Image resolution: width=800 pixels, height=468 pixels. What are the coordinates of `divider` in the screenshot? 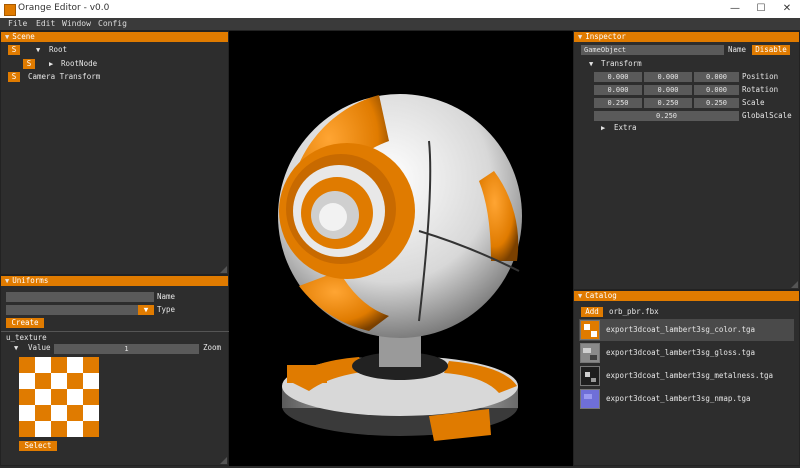 It's located at (115, 331).